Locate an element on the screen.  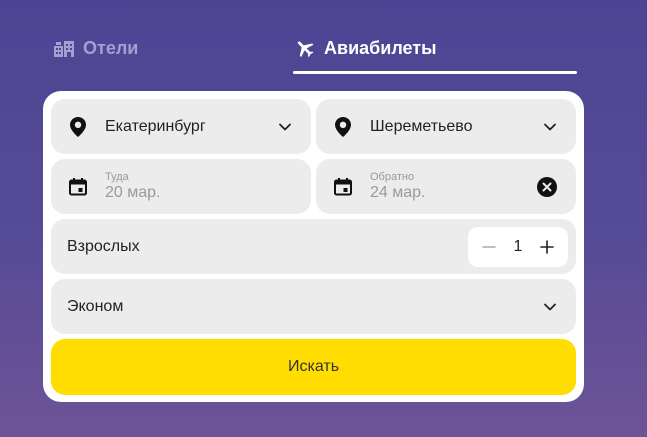
from-field: Екатеринбург is located at coordinates (181, 126).